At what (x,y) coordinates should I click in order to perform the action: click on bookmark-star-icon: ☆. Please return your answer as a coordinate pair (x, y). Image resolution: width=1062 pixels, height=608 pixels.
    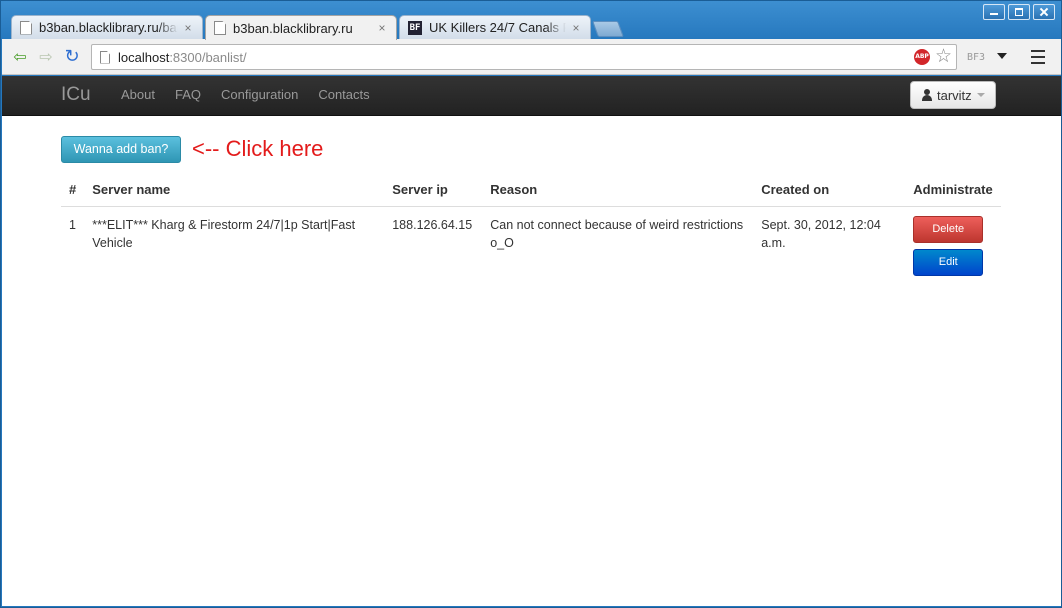
    Looking at the image, I should click on (943, 57).